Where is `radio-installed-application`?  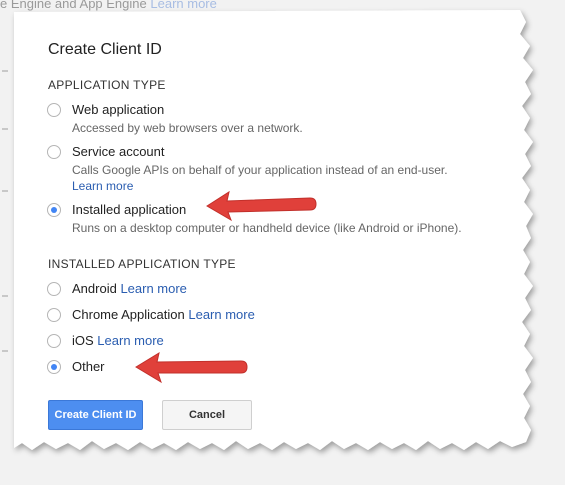
radio-installed-application is located at coordinates (54, 210).